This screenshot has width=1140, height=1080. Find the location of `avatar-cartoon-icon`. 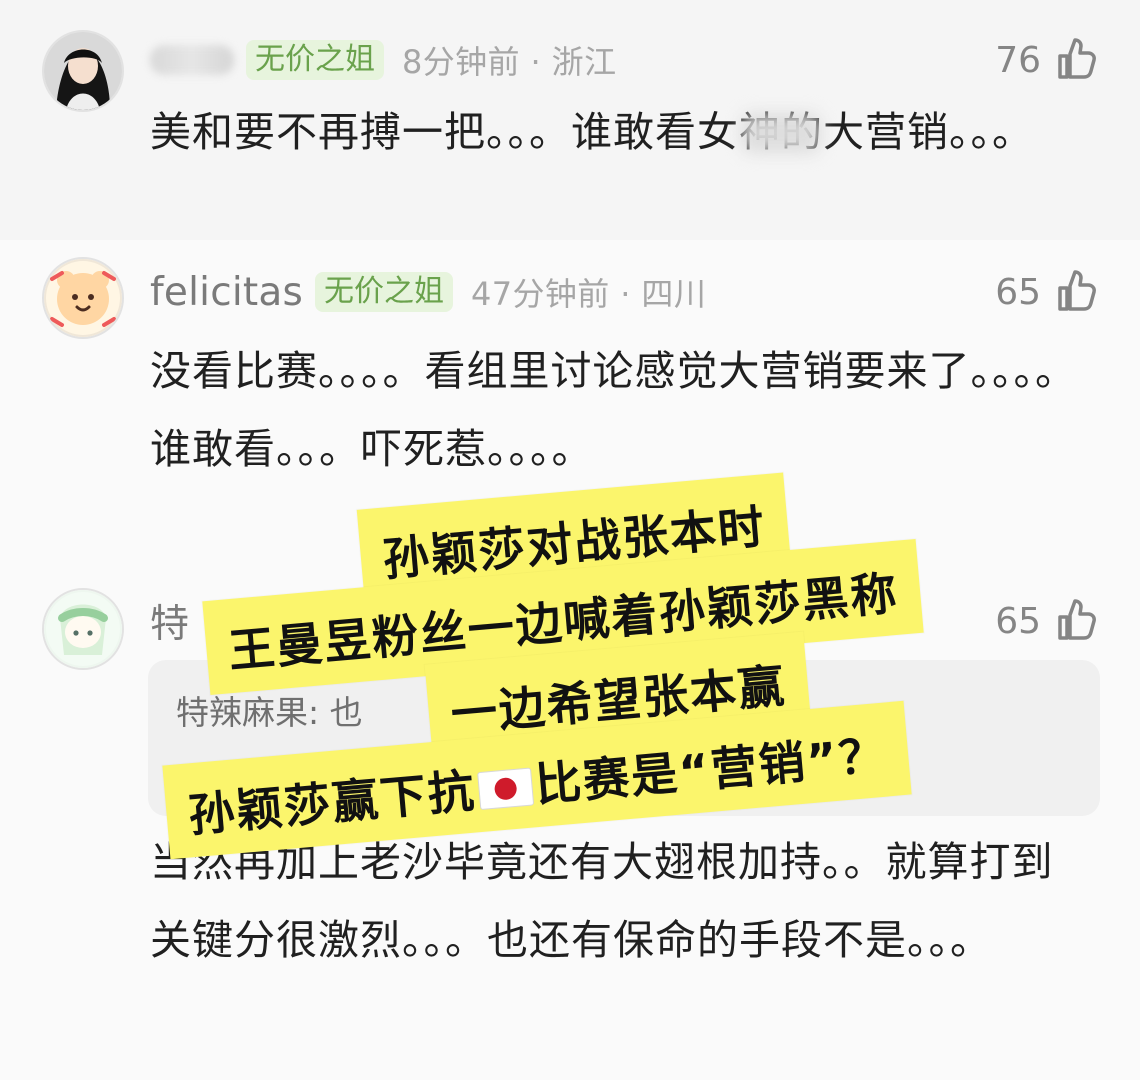

avatar-cartoon-icon is located at coordinates (83, 629).